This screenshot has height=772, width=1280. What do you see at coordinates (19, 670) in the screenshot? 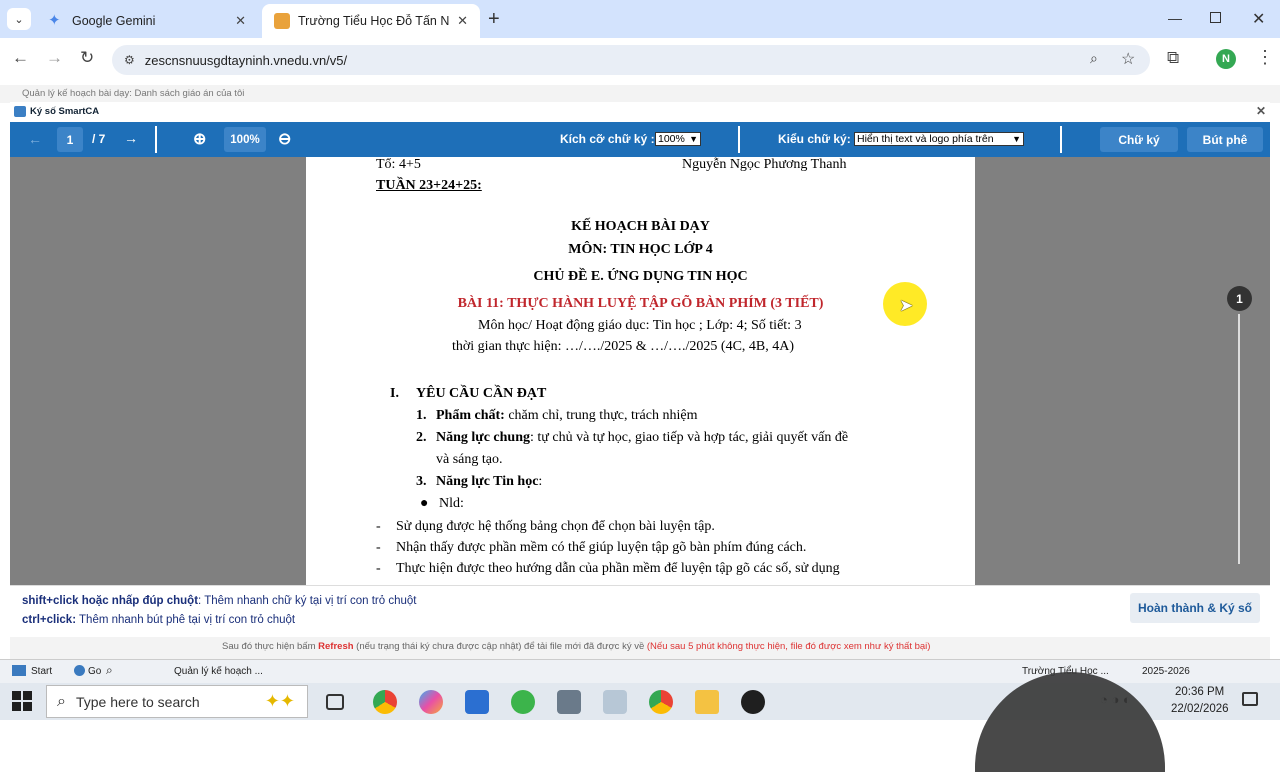
I see `start-icon` at bounding box center [19, 670].